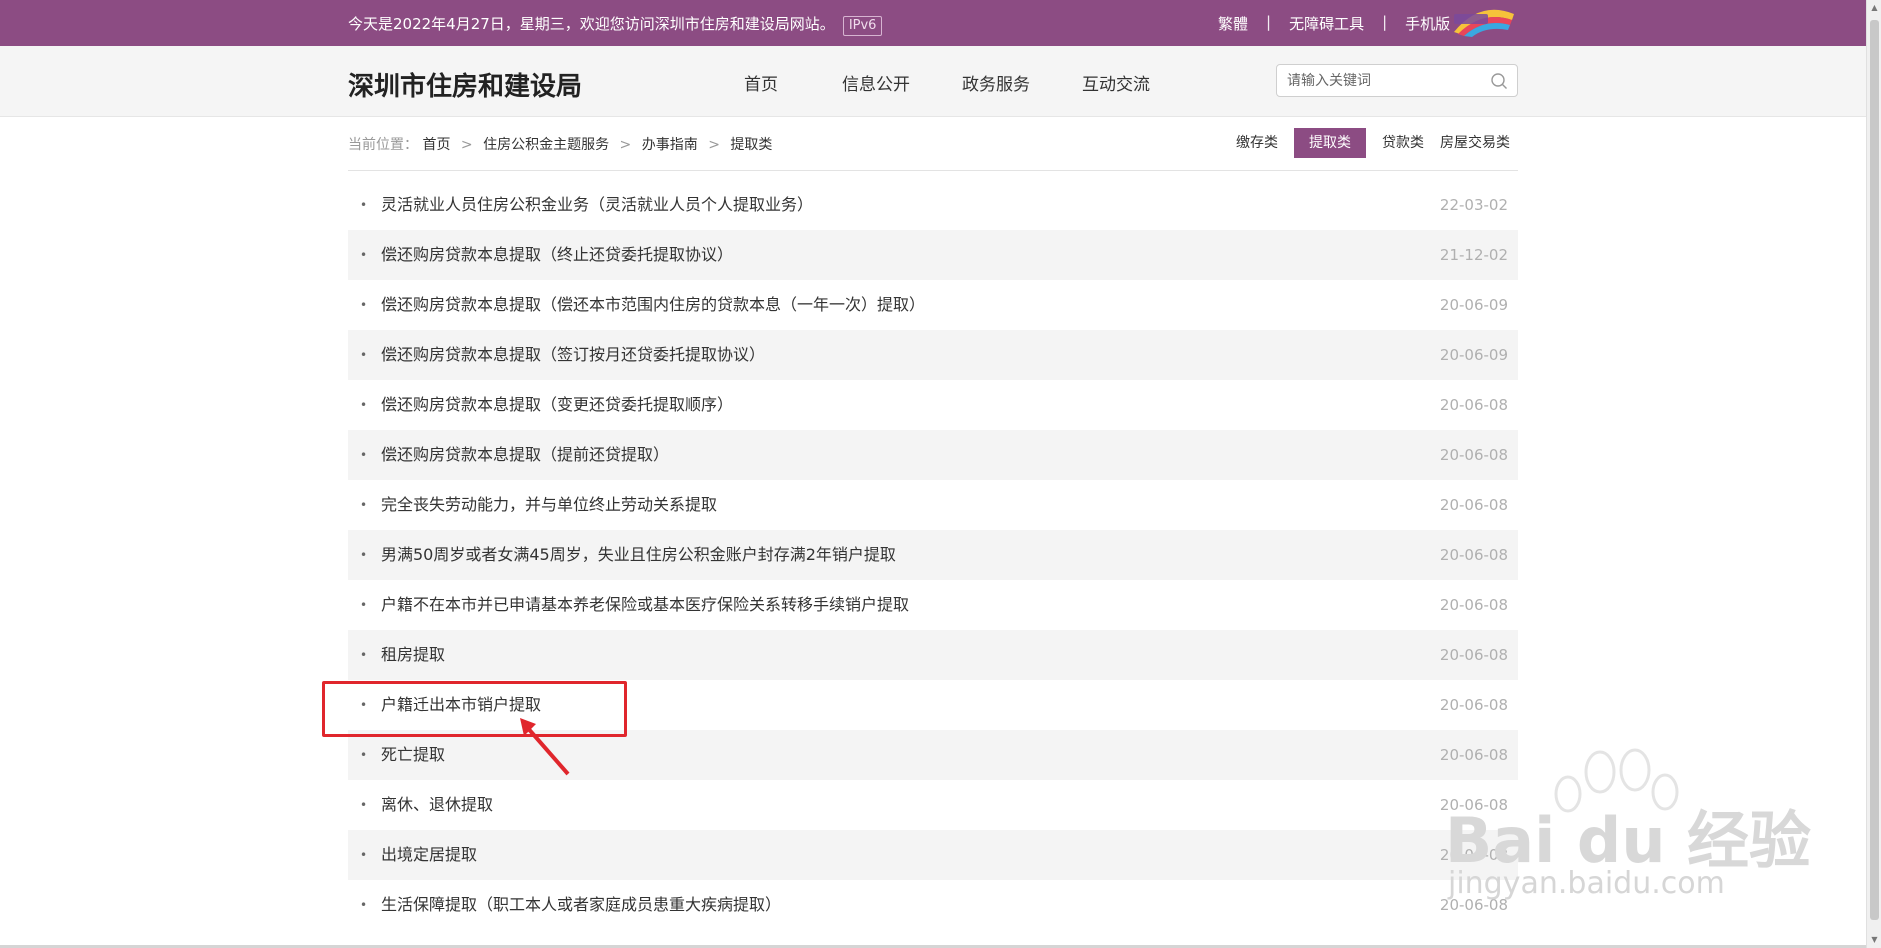 Image resolution: width=1881 pixels, height=948 pixels. I want to click on breadcrumb: 当前位置： 首页 > 住房公积金主题服务 > 办事指南 > 提取类, so click(560, 144).